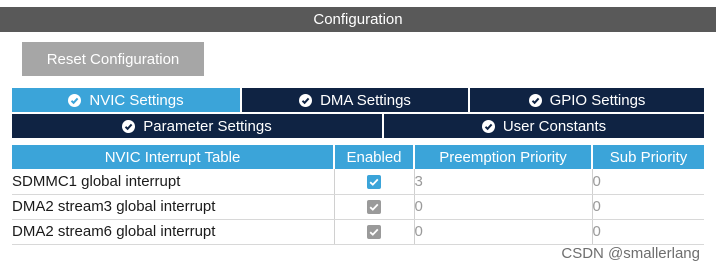 The image size is (716, 275). I want to click on preemption-priority-value: 3, so click(503, 182).